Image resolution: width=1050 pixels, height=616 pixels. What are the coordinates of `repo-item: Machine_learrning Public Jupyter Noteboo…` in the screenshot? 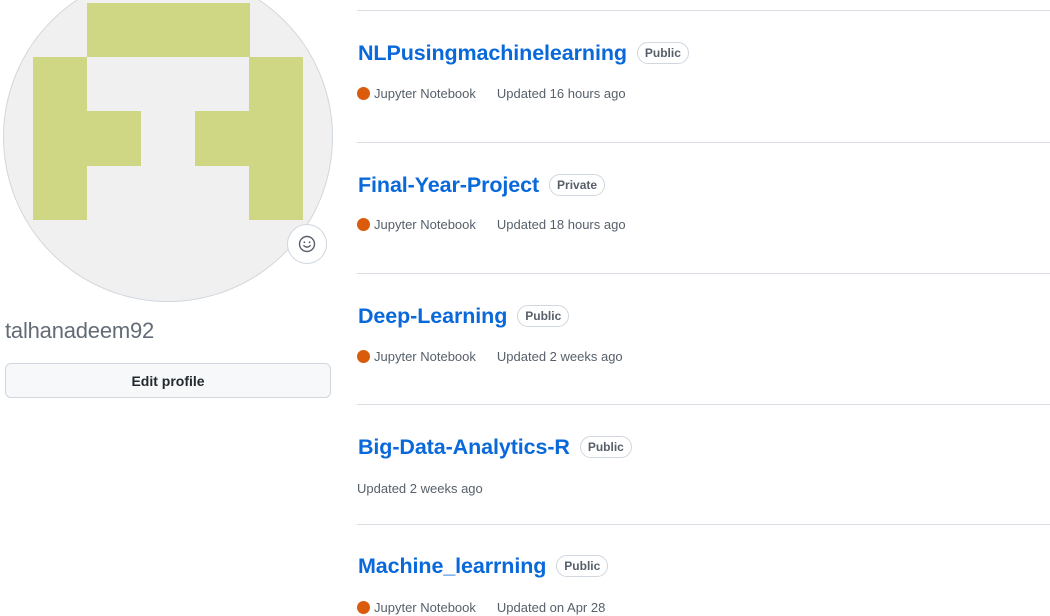 It's located at (703, 570).